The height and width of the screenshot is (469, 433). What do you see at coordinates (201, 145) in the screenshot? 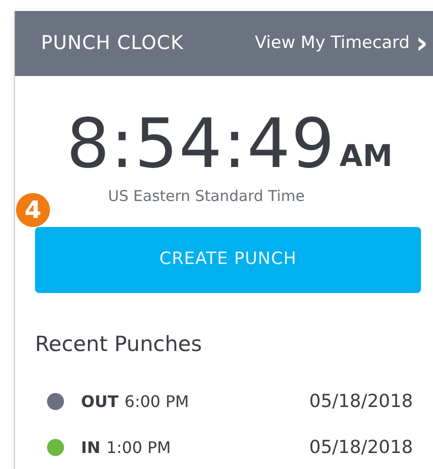
I see `clock-time: 8:54:49` at bounding box center [201, 145].